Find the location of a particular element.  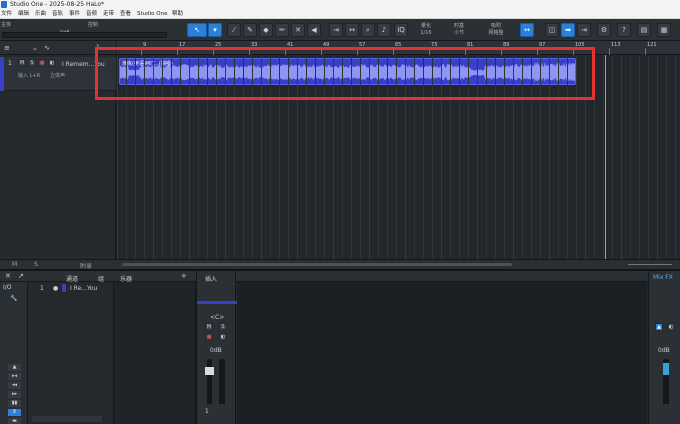

draw-tool-button: ✏ is located at coordinates (282, 30).